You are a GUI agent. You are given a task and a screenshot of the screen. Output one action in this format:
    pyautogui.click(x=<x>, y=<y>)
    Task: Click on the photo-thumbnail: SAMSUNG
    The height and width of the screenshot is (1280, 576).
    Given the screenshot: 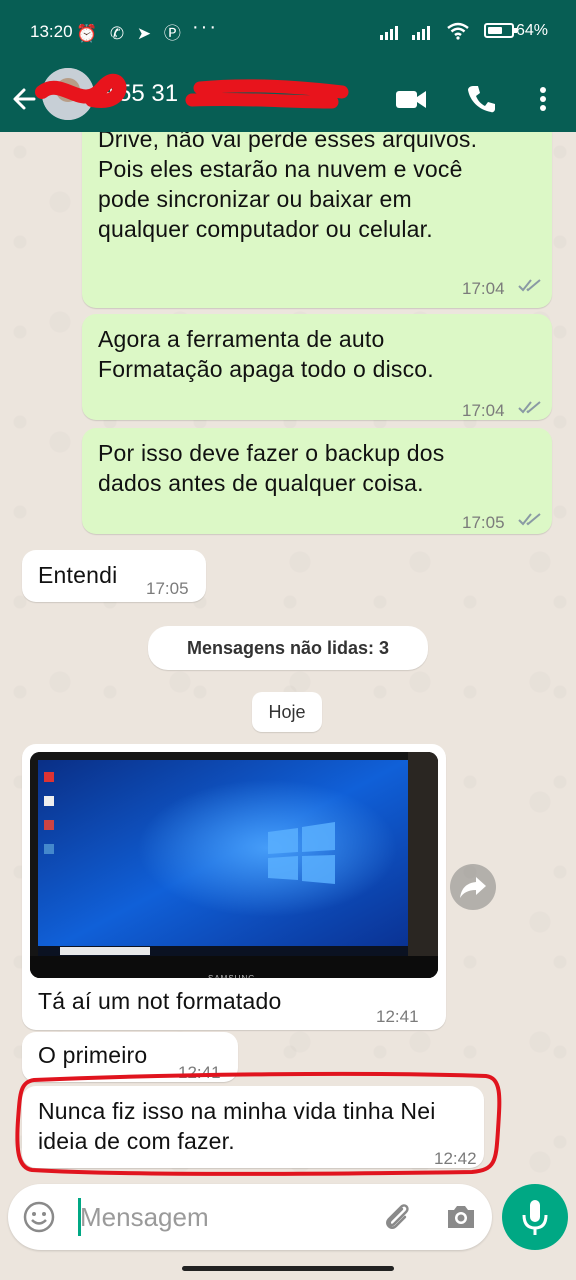 What is the action you would take?
    pyautogui.click(x=234, y=865)
    